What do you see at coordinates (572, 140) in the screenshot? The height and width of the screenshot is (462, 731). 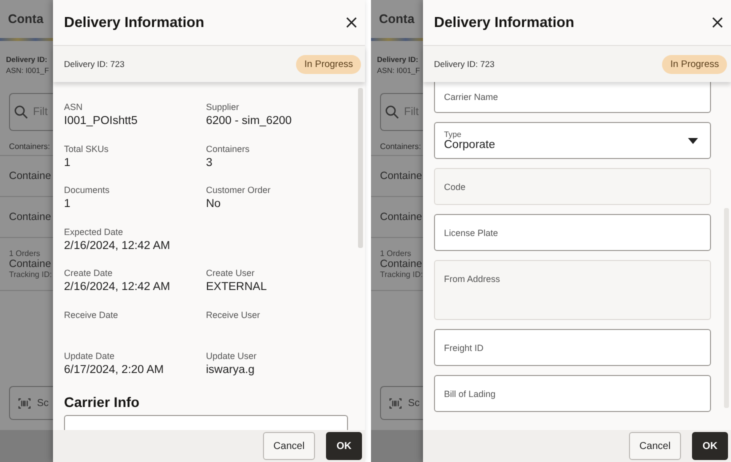 I see `select-field: Type Corporate` at bounding box center [572, 140].